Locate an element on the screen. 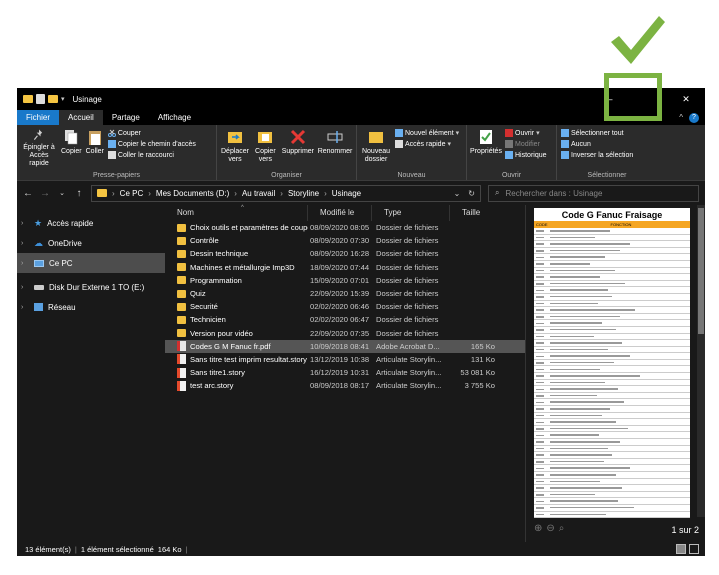 The image size is (719, 575). delete-button: Supprimer is located at coordinates (298, 148).